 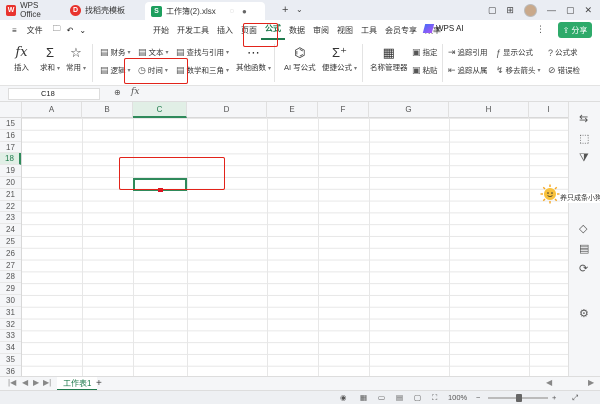 I want to click on row-header-25: 25, so click(x=10, y=242).